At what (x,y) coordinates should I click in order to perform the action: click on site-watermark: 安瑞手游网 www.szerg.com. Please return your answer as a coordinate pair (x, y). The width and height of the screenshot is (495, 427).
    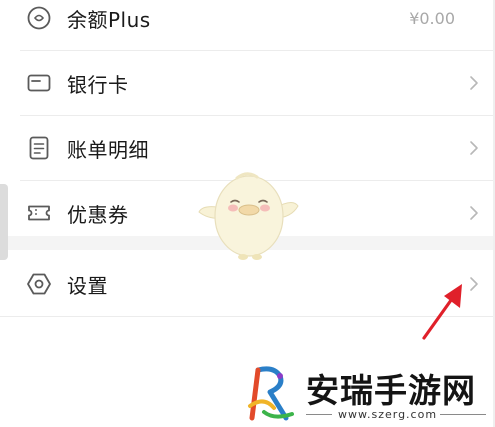
    Looking at the image, I should click on (366, 393).